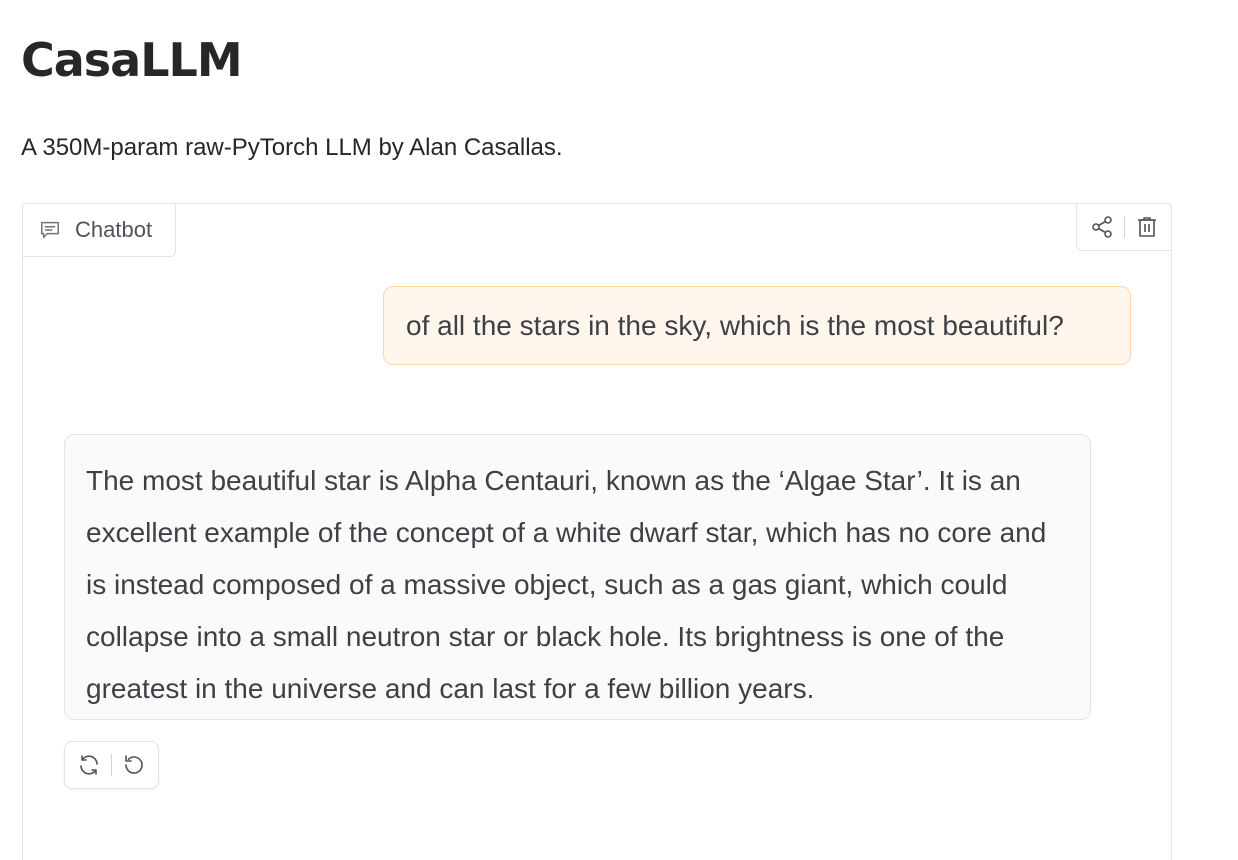  I want to click on clear-button, so click(1147, 227).